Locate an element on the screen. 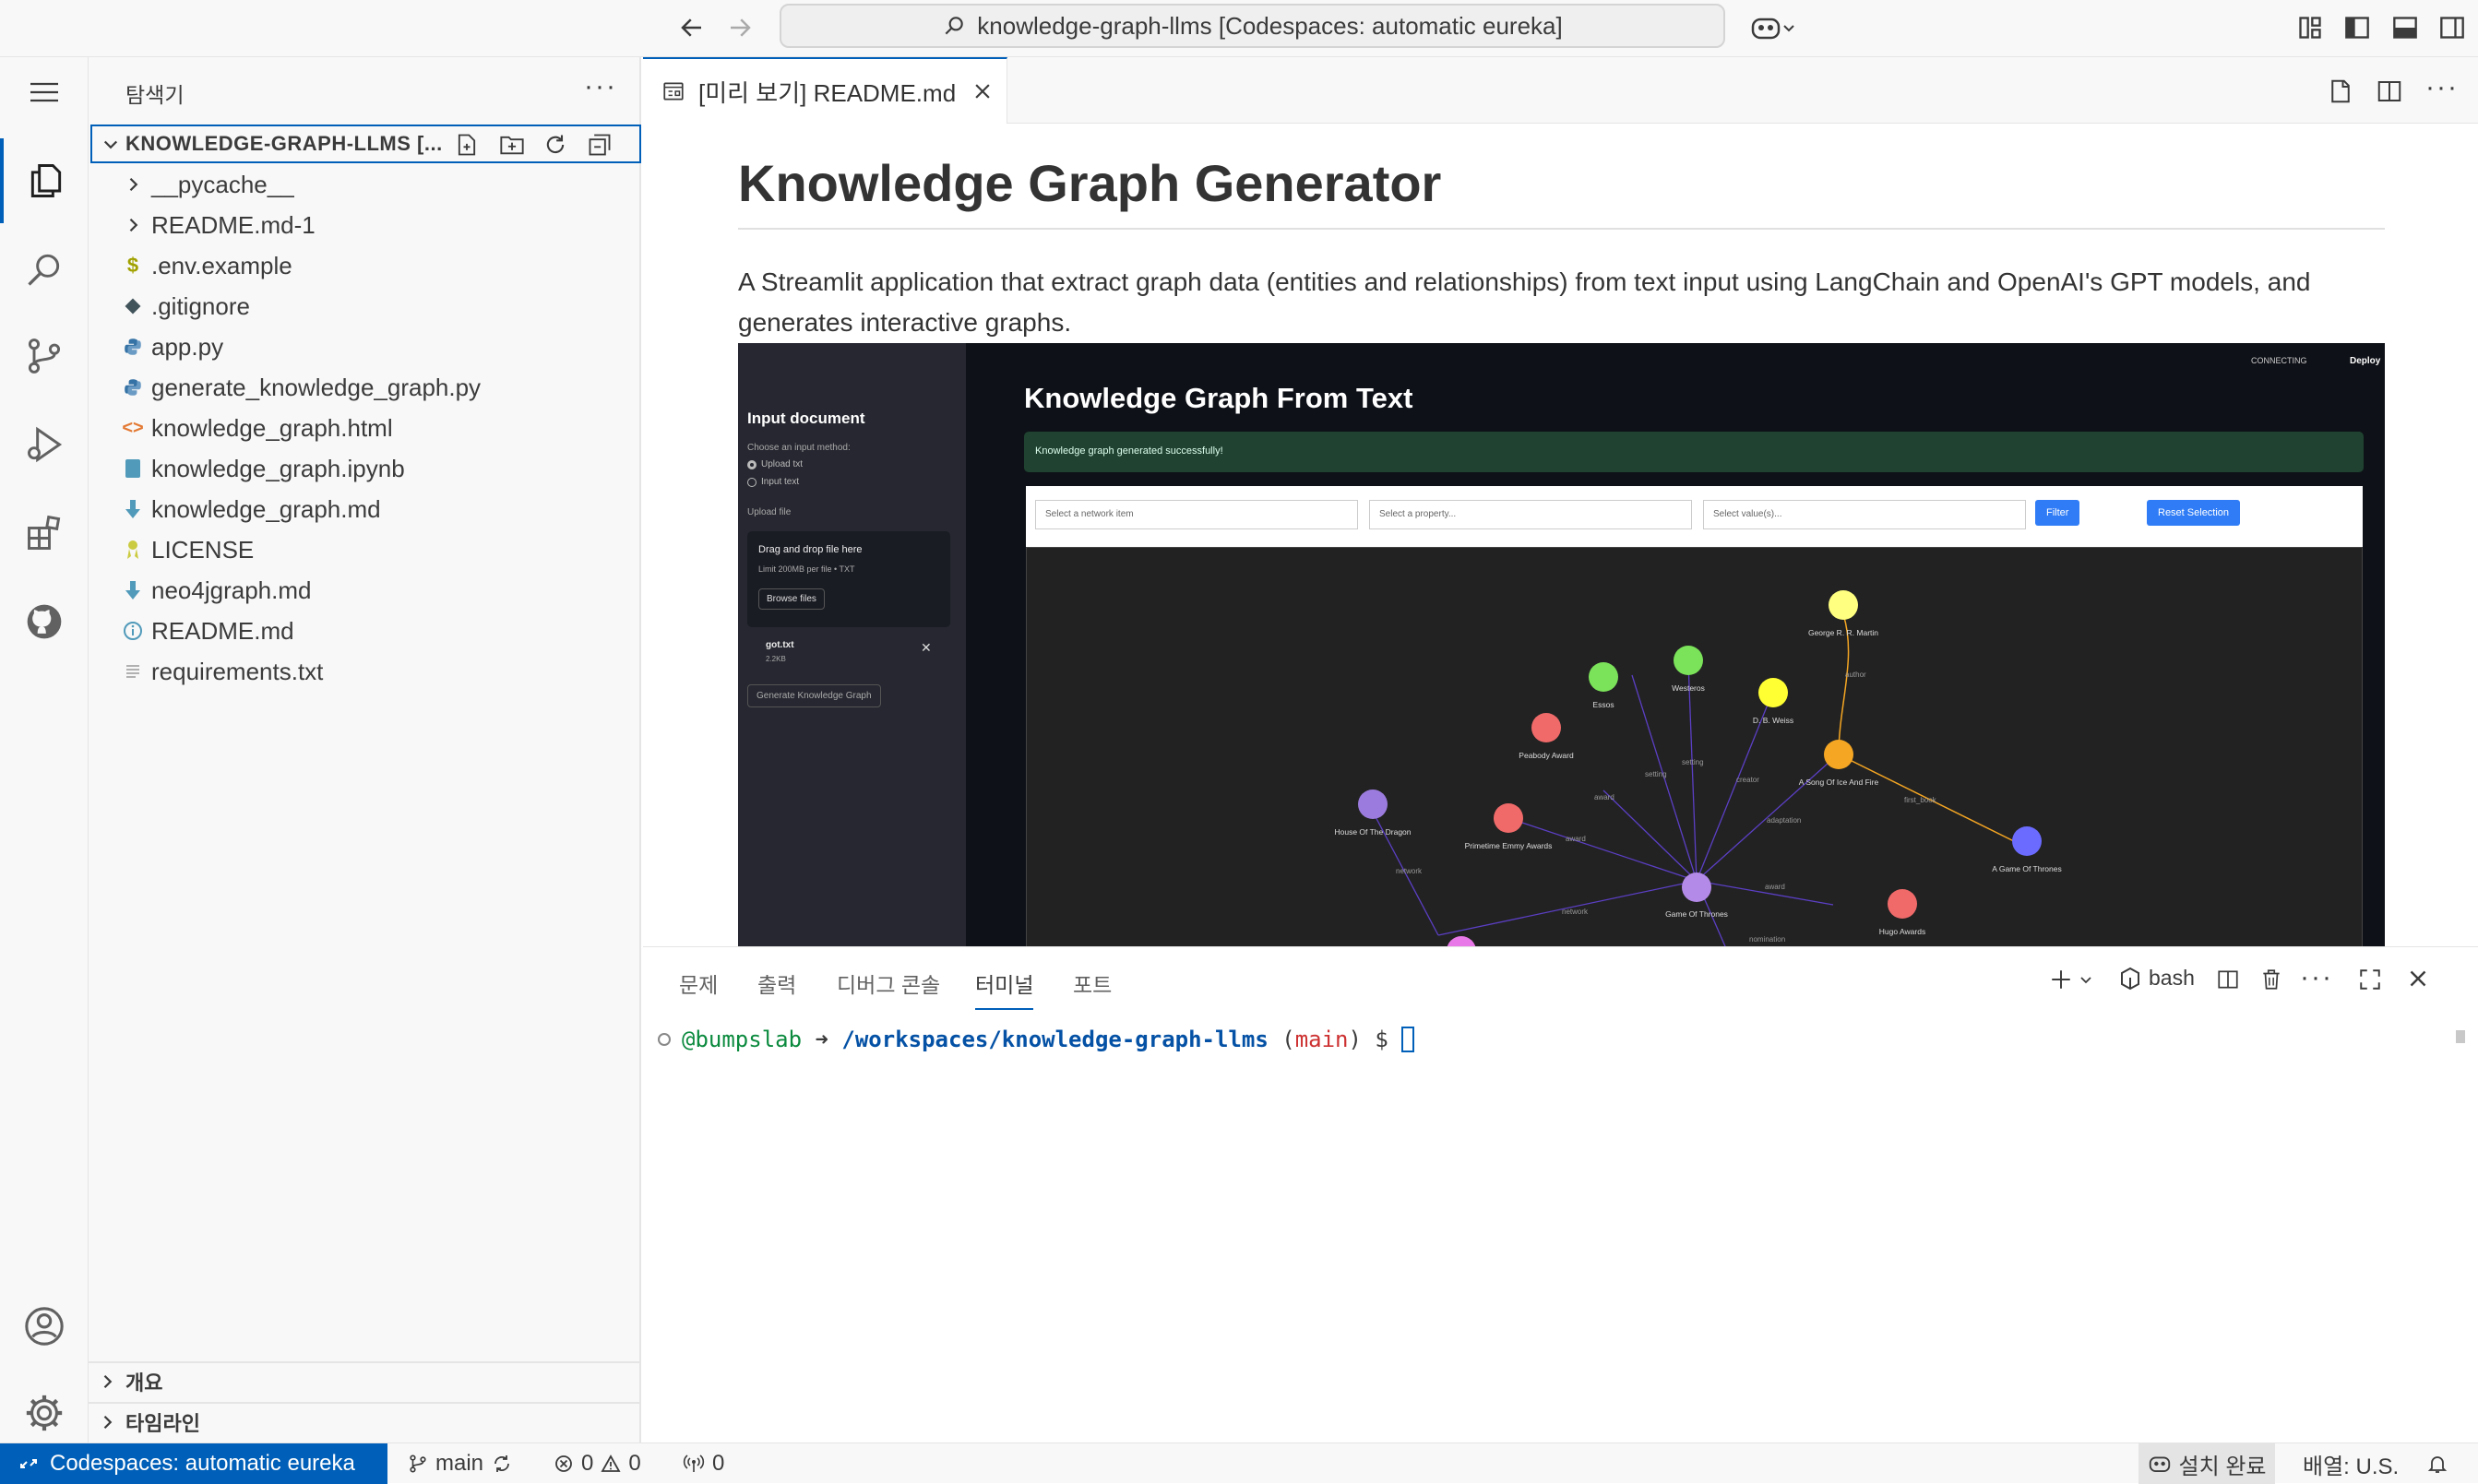 This screenshot has height=1484, width=2478. tree-item-neo4j-md: neo4jgraph.md is located at coordinates (364, 590).